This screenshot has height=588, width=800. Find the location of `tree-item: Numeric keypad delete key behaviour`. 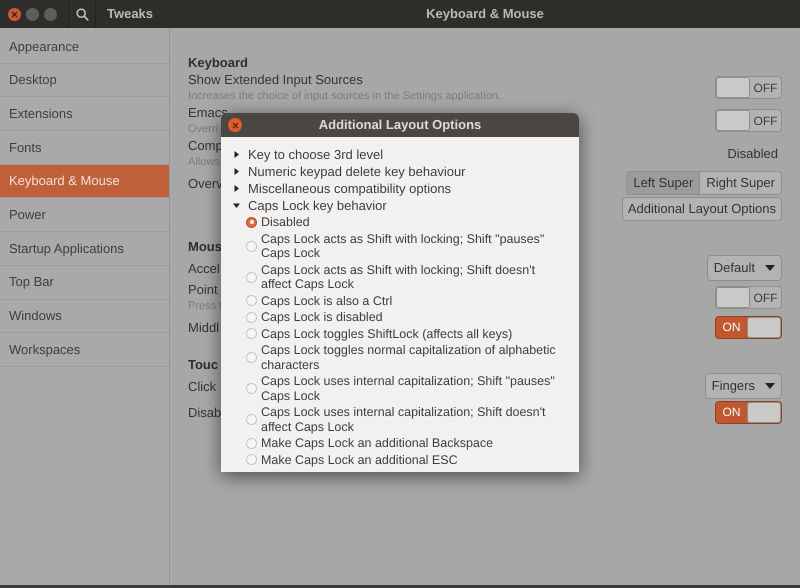

tree-item: Numeric keypad delete key behaviour is located at coordinates (401, 171).